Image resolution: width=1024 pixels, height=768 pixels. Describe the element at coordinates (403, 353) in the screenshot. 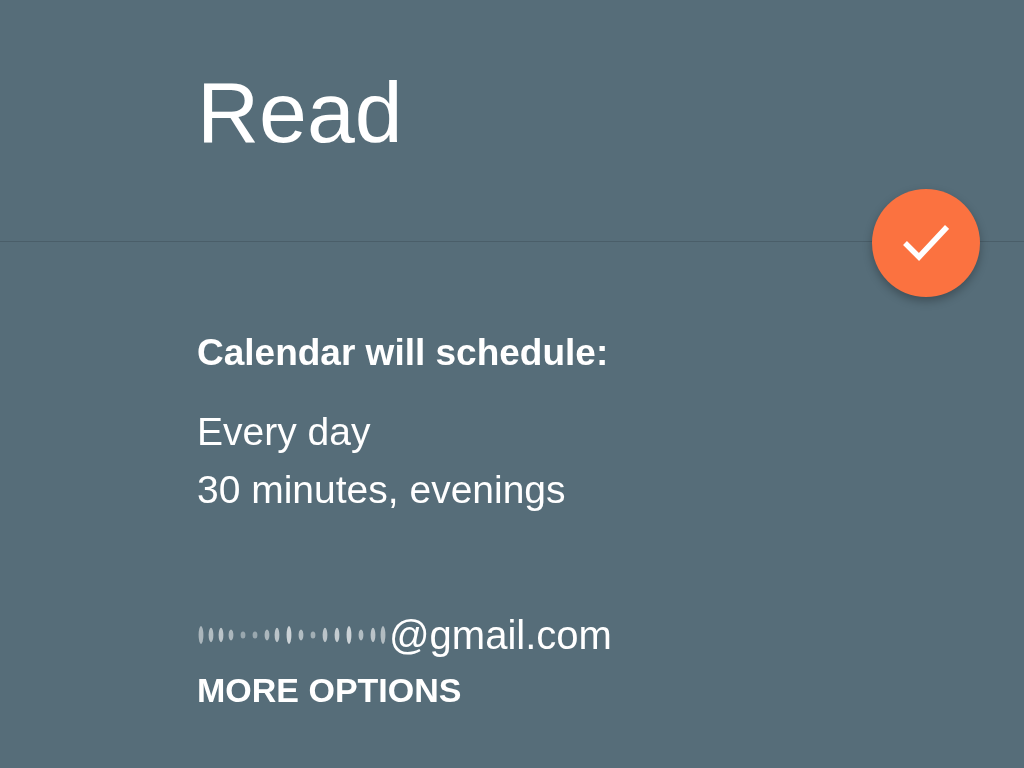

I see `schedule-heading: Calendar will schedule:` at that location.